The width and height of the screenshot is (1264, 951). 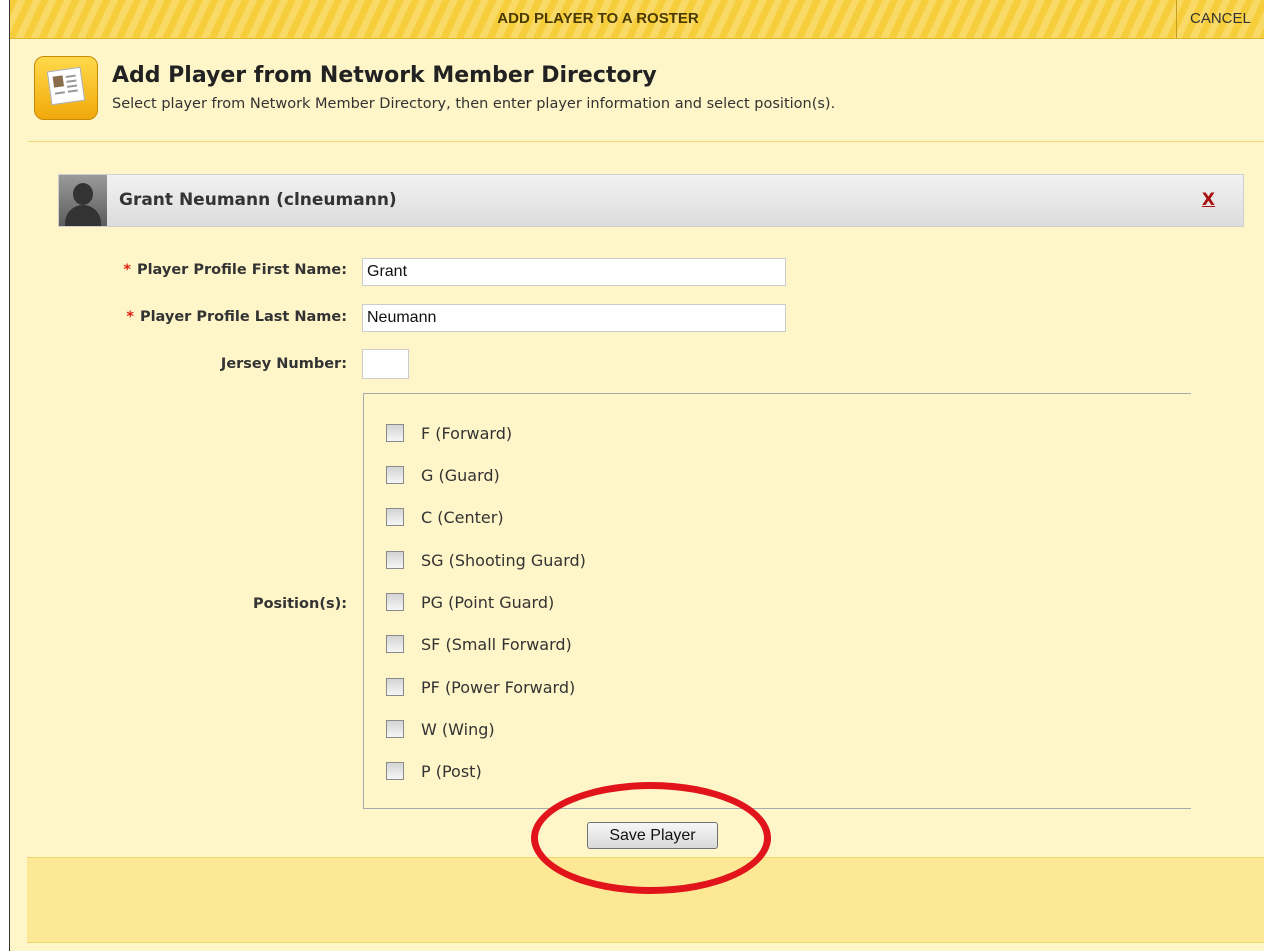 I want to click on positions-label: Position(s):, so click(x=299, y=604).